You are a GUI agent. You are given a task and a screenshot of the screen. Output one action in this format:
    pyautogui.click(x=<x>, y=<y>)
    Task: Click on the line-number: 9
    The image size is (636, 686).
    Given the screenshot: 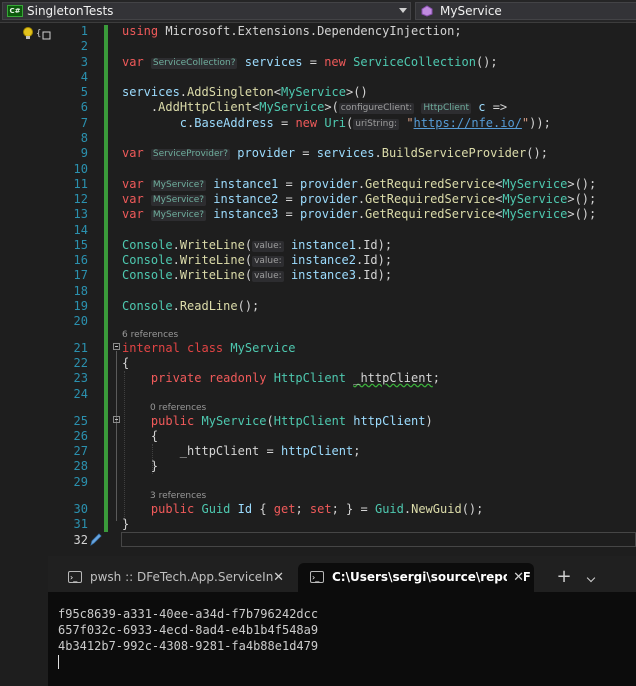 What is the action you would take?
    pyautogui.click(x=84, y=153)
    